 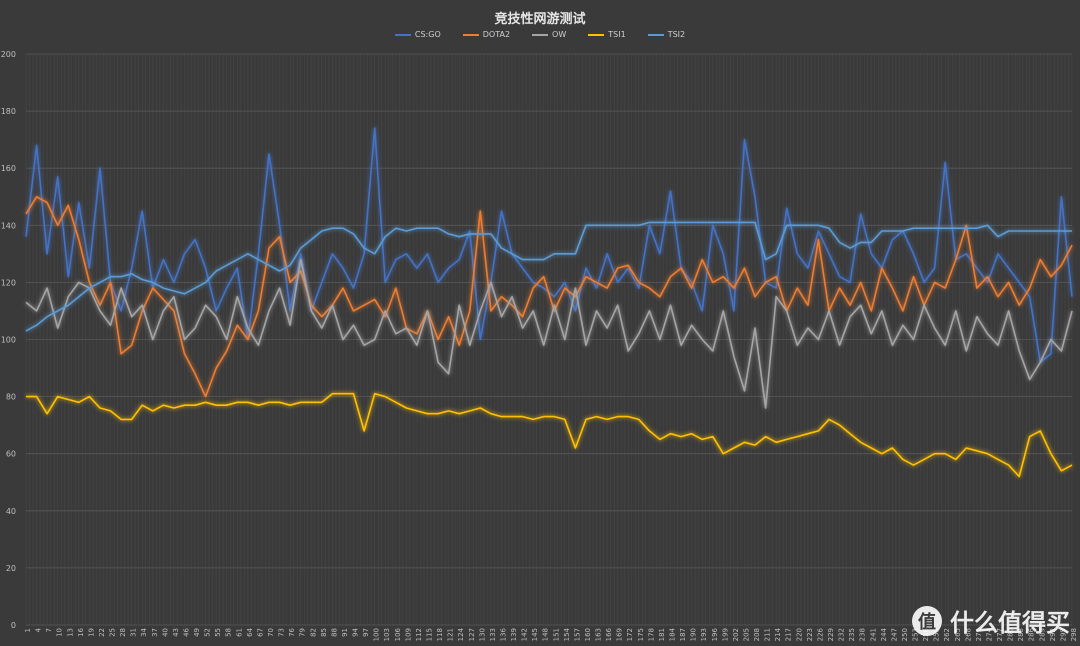 What do you see at coordinates (567, 634) in the screenshot?
I see `x-tick-label: 154` at bounding box center [567, 634].